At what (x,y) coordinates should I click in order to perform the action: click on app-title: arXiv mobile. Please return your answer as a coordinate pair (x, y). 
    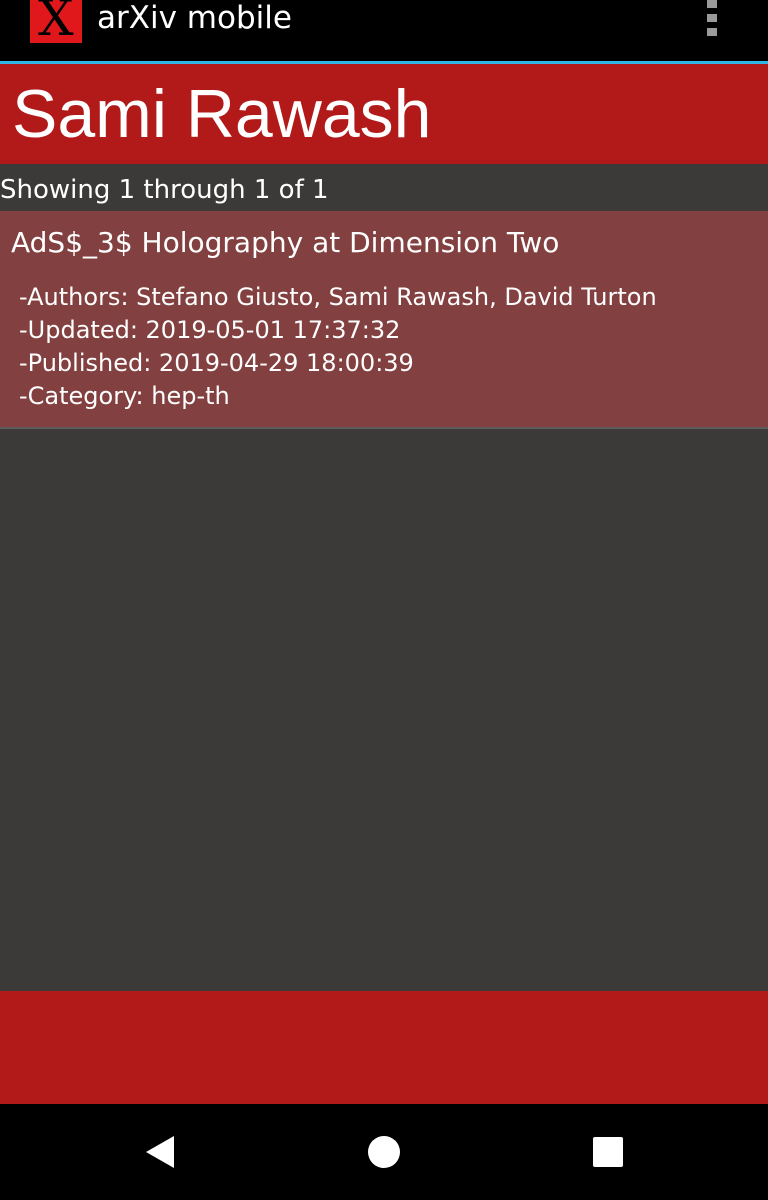
    Looking at the image, I should click on (194, 18).